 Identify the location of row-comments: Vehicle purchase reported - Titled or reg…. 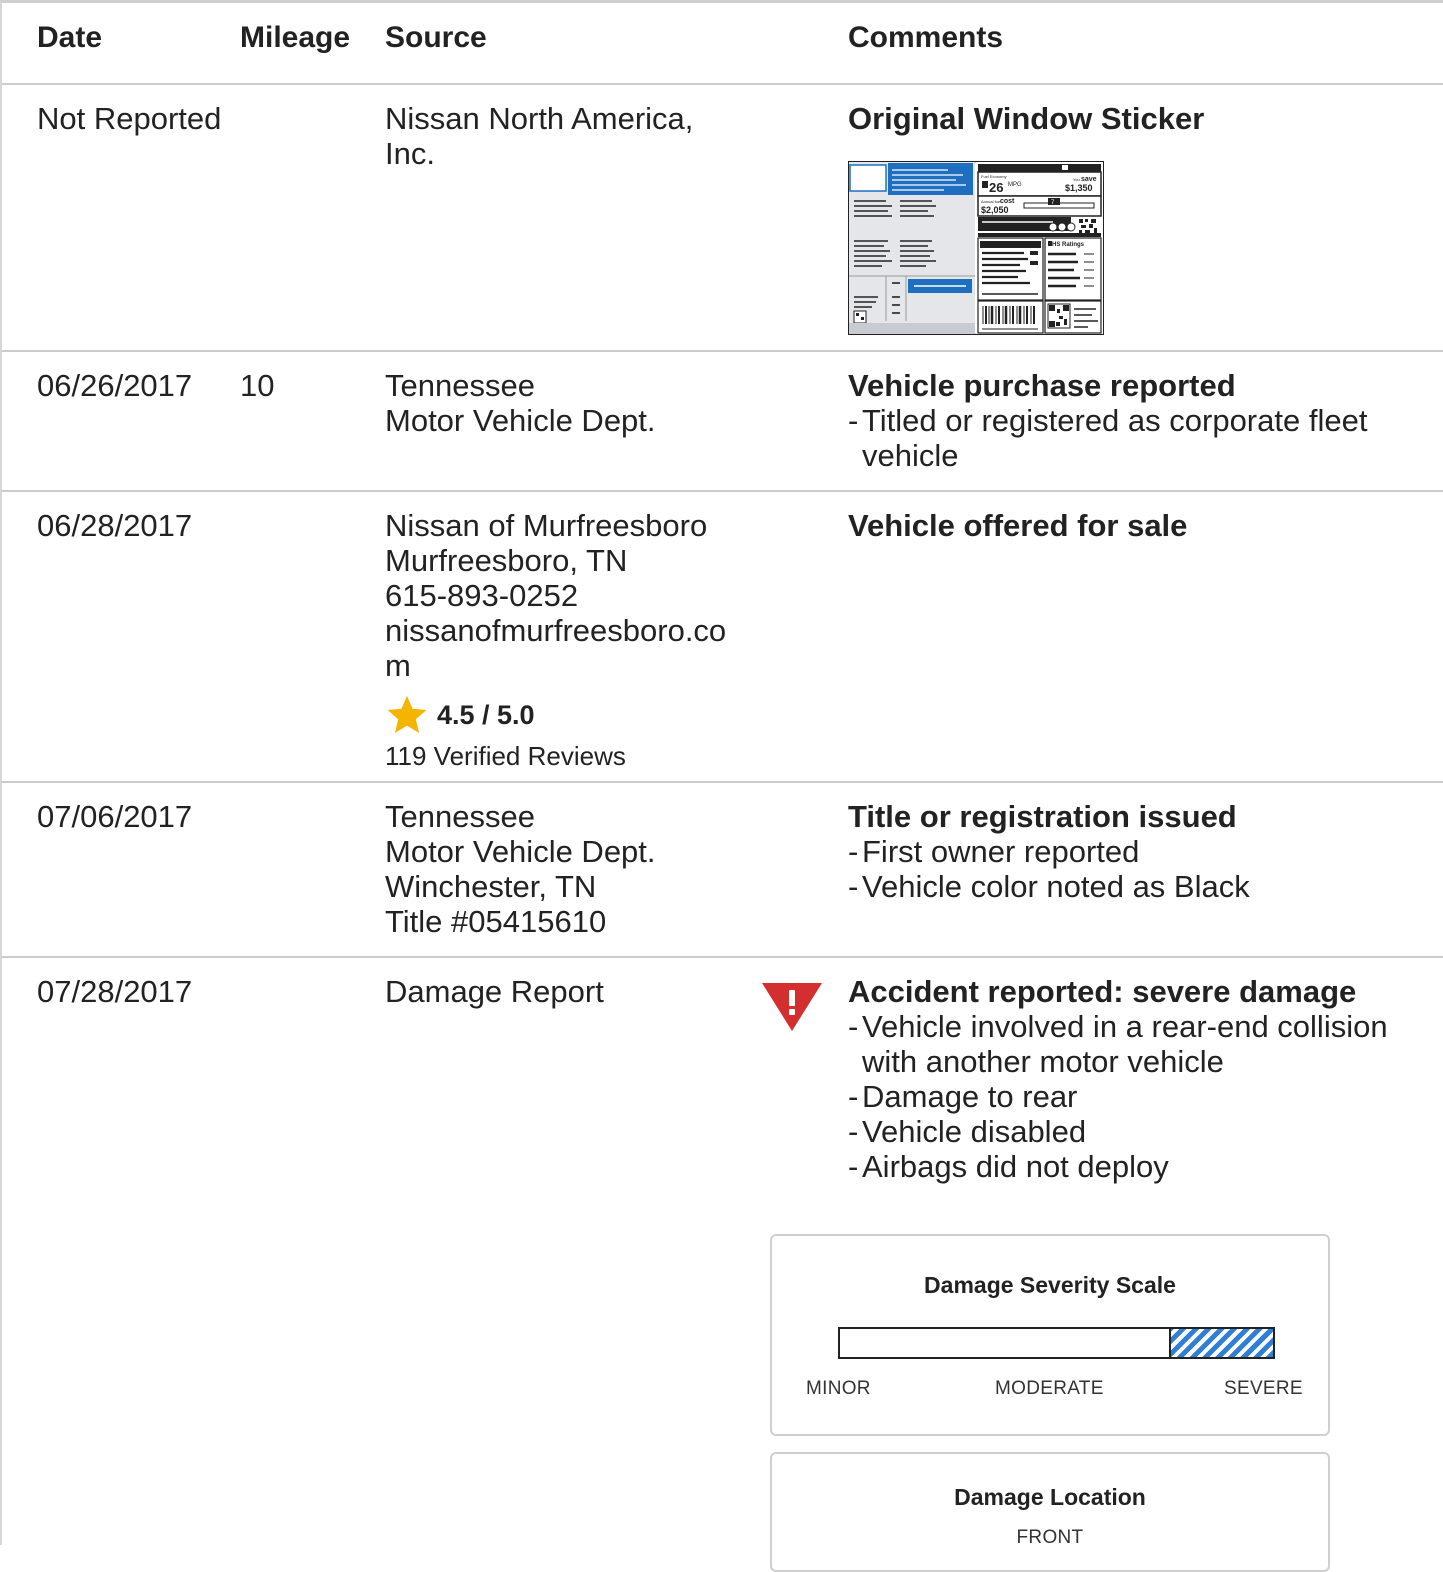
(1133, 420).